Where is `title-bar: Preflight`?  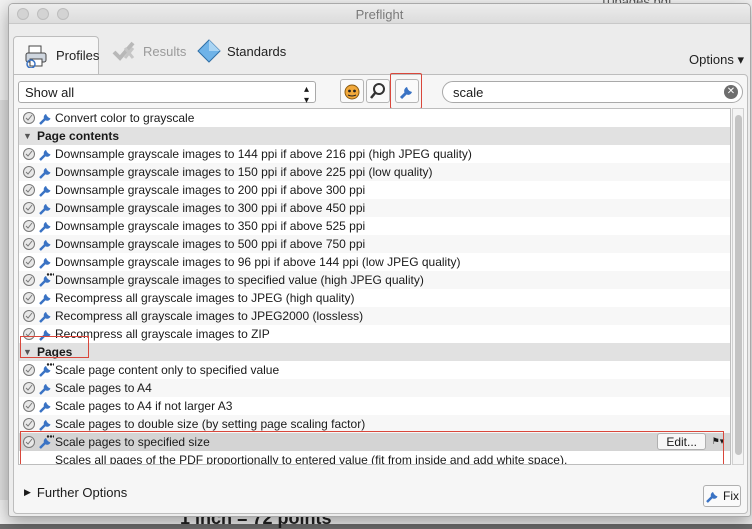
title-bar: Preflight is located at coordinates (379, 14).